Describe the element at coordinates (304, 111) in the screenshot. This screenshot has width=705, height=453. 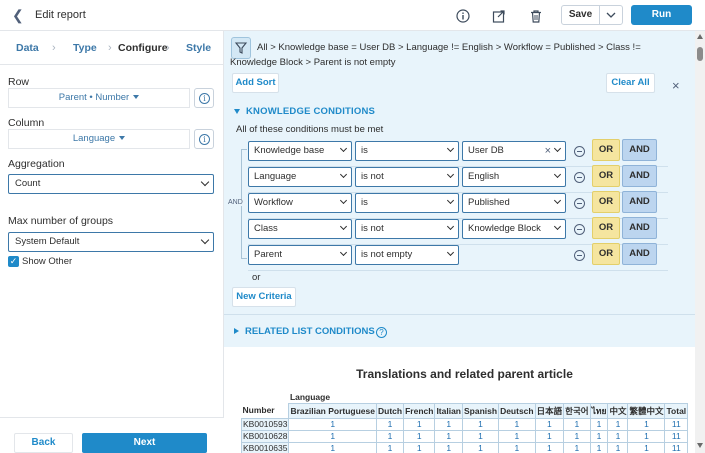
I see `knowledge-conditions-header: KNOWLEDGE CONDITIONS` at that location.